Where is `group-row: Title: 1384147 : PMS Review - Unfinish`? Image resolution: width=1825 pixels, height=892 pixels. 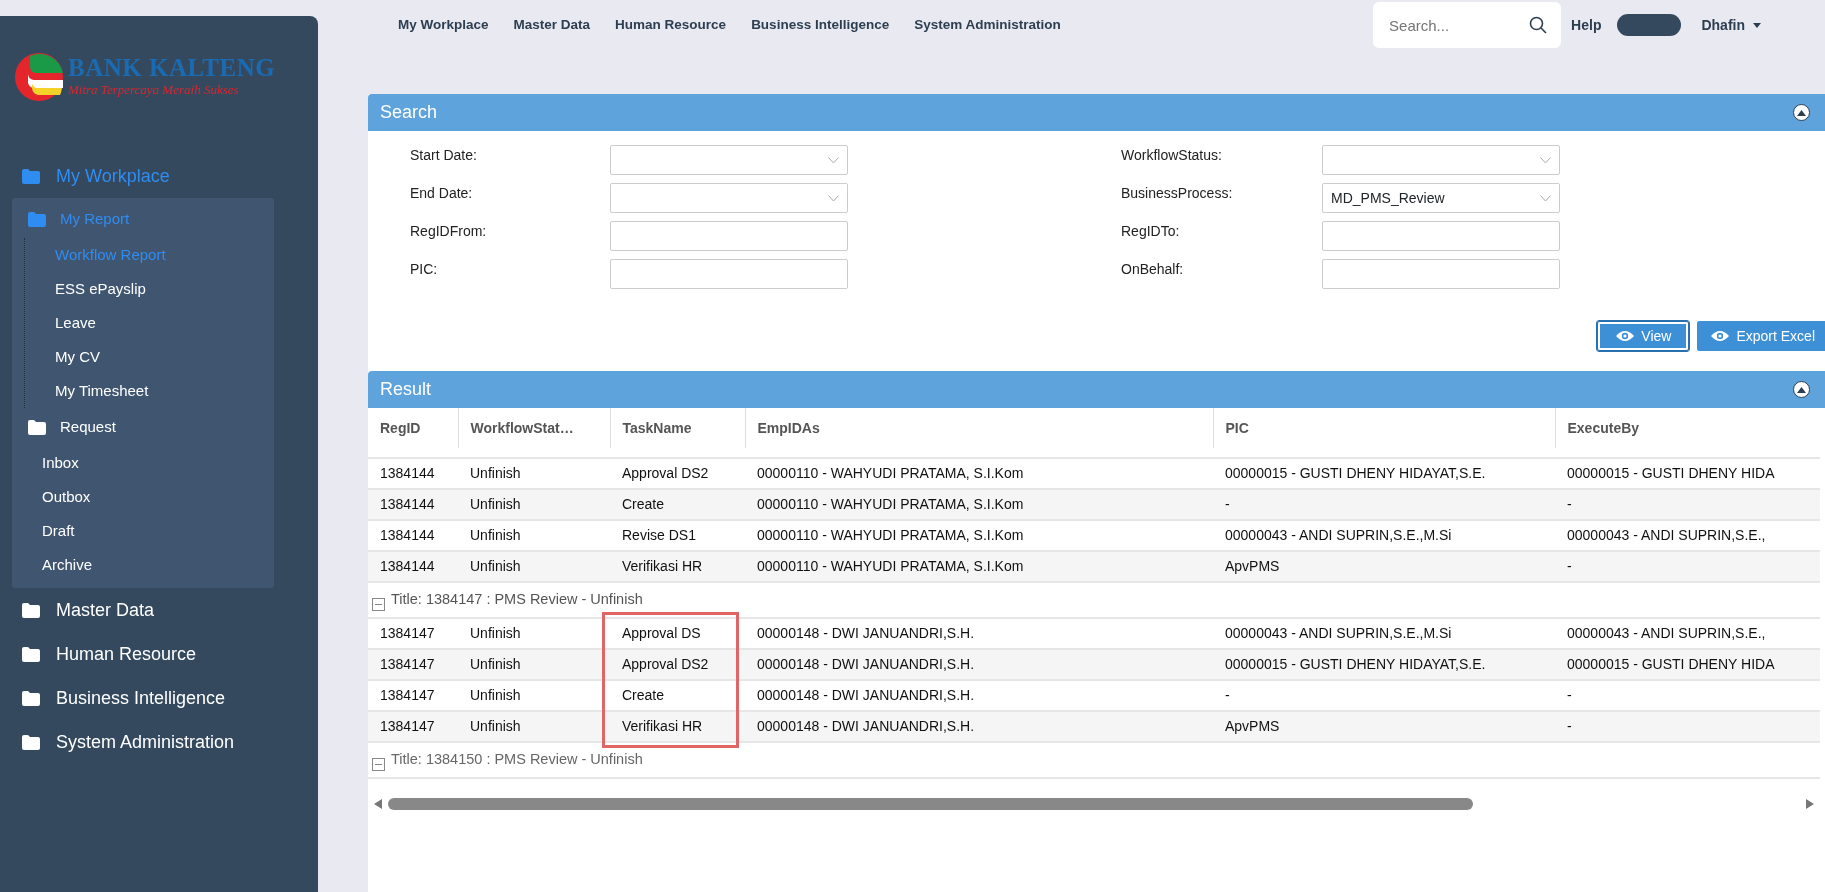
group-row: Title: 1384147 : PMS Review - Unfinish is located at coordinates (1094, 600).